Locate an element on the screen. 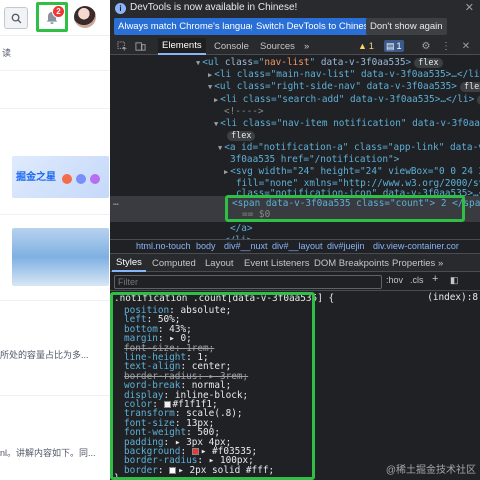  gear-icon: ⚙ is located at coordinates (426, 46).